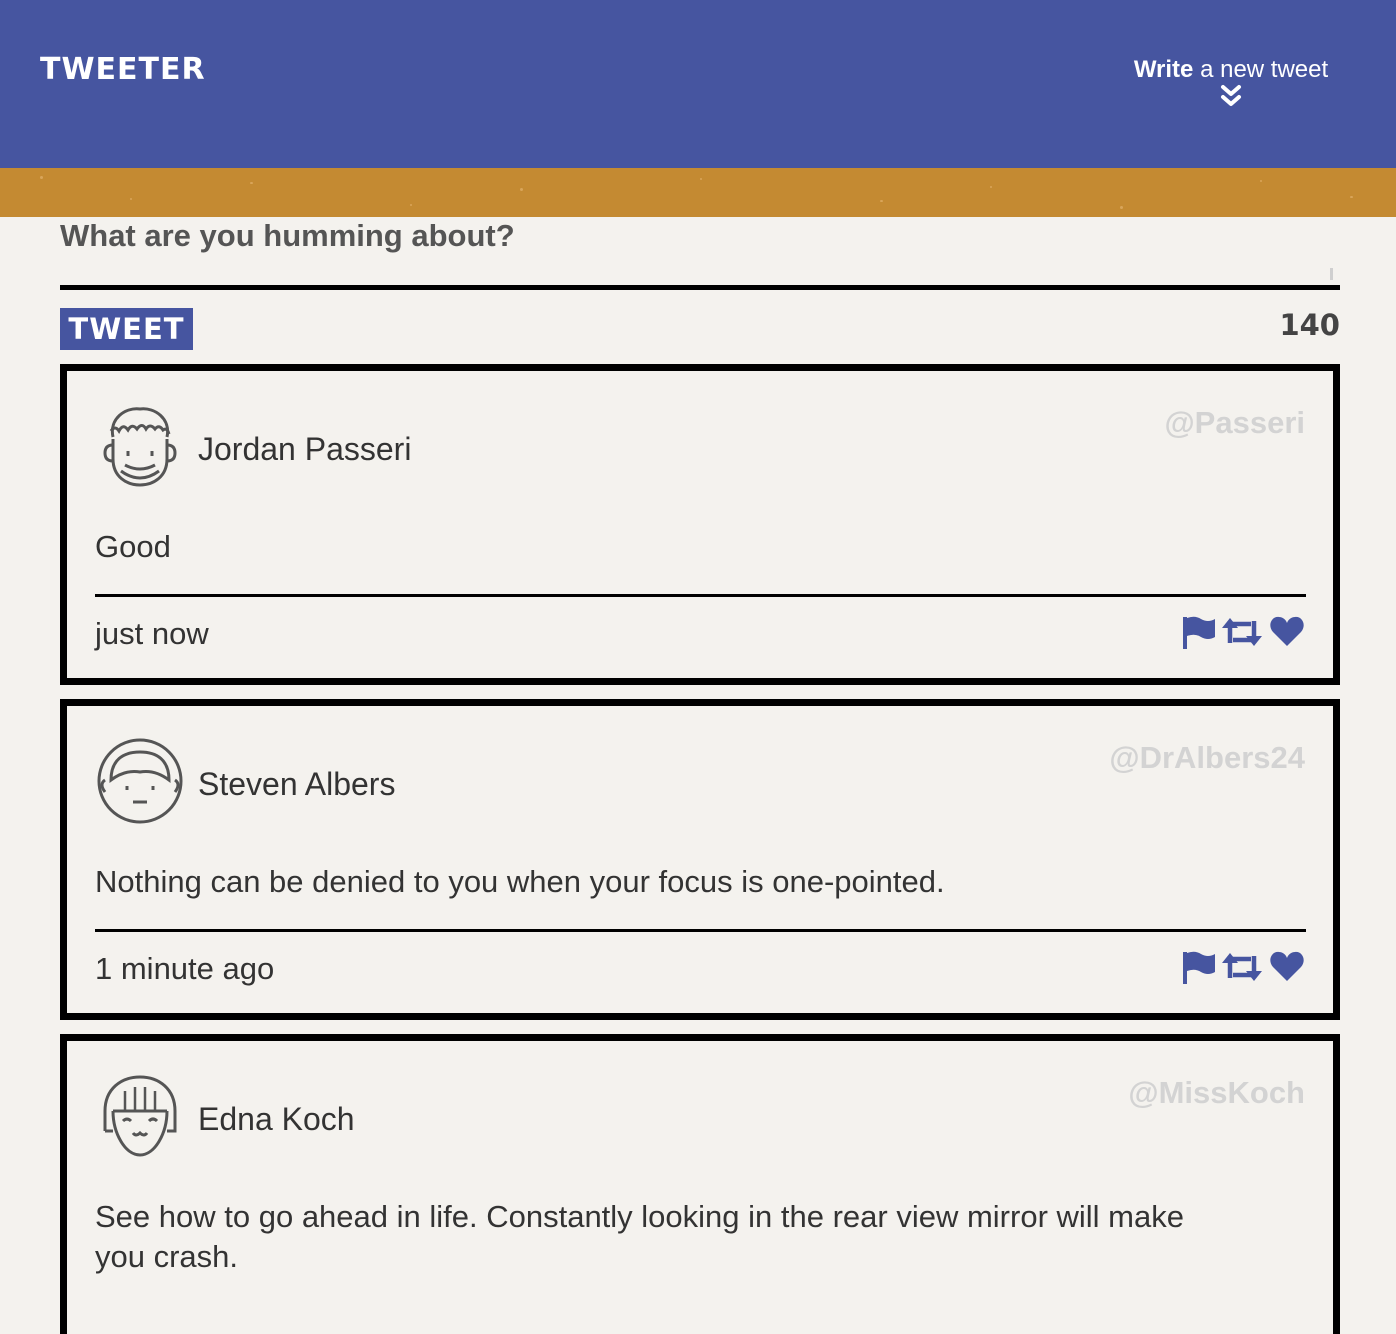 The image size is (1396, 1334). Describe the element at coordinates (1231, 96) in the screenshot. I see `chevron-double-down-icon` at that location.